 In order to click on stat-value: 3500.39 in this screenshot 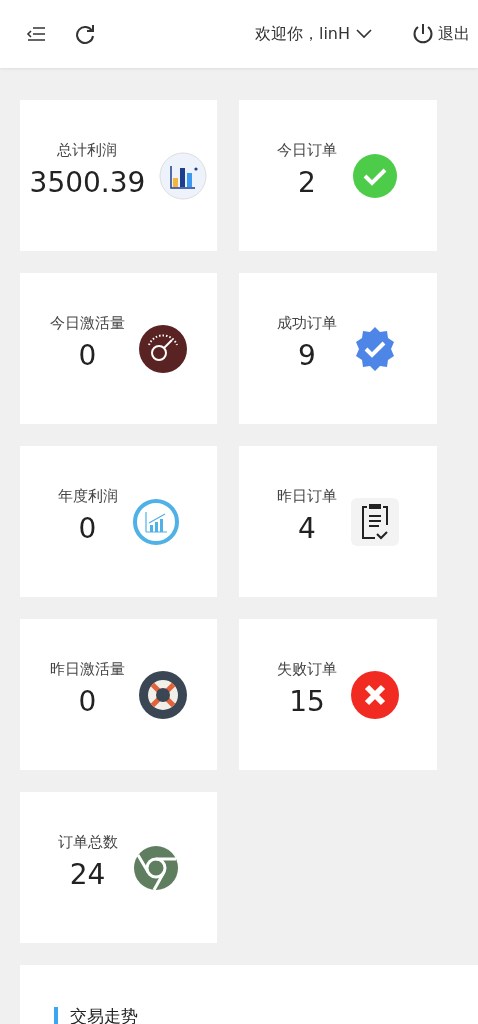, I will do `click(87, 182)`.